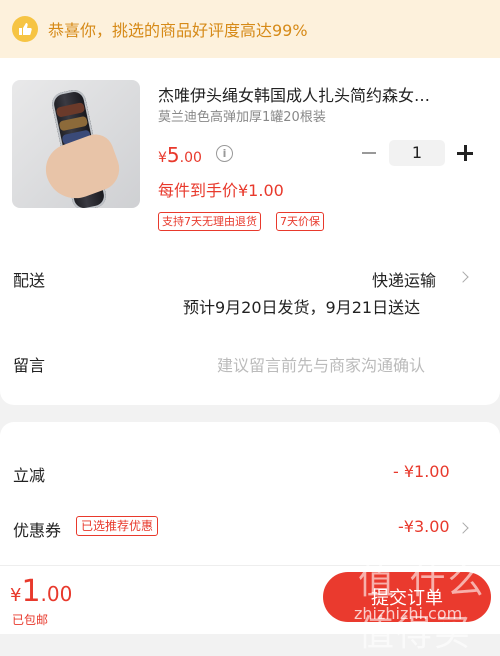 This screenshot has height=656, width=500. Describe the element at coordinates (300, 221) in the screenshot. I see `price-protection-tag: 7天价保` at that location.